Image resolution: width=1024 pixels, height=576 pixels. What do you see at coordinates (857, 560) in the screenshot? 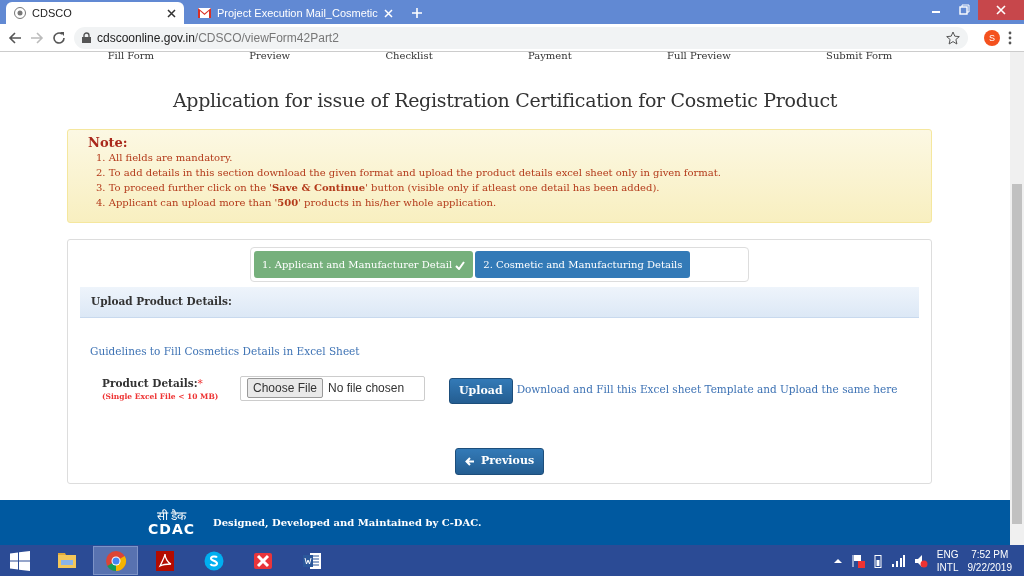
I see `flag-icon` at bounding box center [857, 560].